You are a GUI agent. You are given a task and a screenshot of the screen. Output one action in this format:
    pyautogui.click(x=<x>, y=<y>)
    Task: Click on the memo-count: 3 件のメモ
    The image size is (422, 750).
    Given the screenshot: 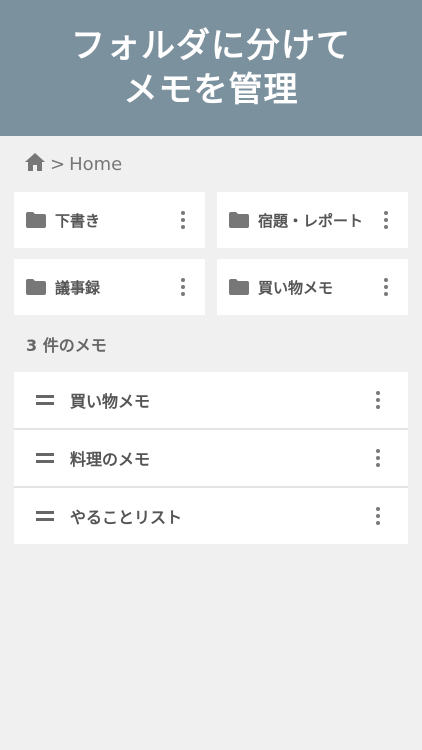 What is the action you would take?
    pyautogui.click(x=66, y=345)
    